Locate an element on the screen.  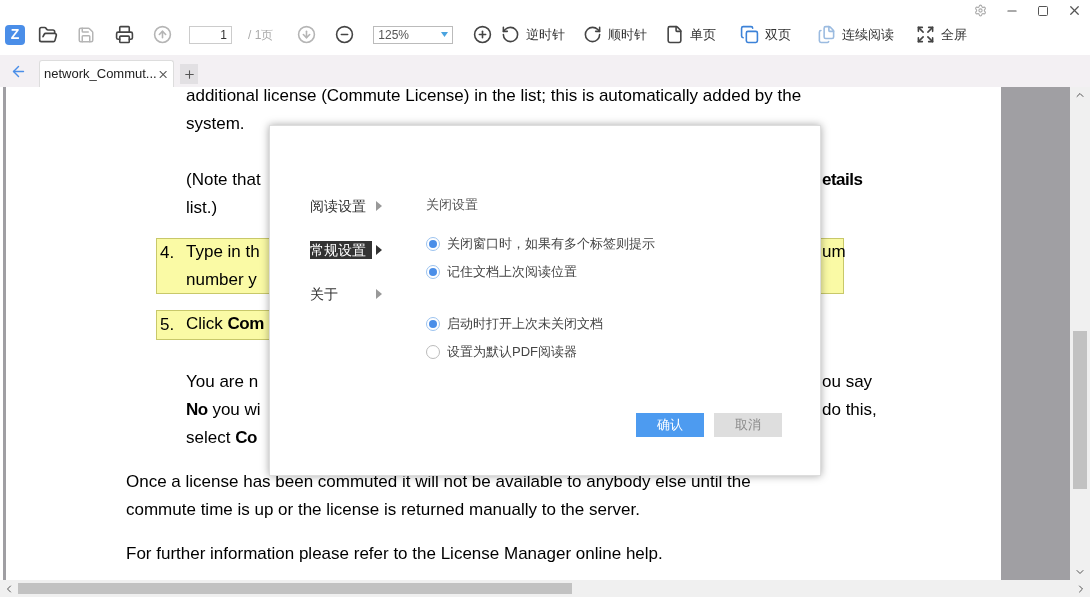
double-page-button: 双页 is located at coordinates (766, 34).